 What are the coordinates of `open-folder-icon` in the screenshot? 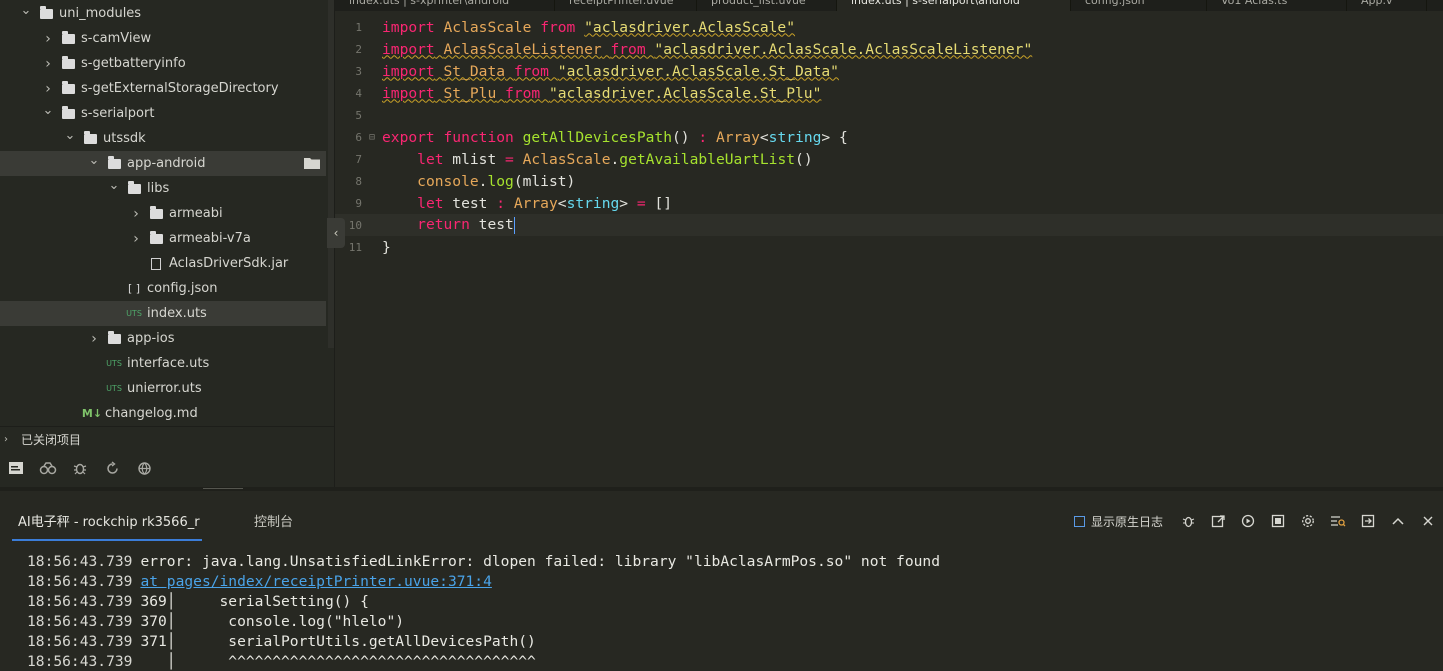 It's located at (312, 162).